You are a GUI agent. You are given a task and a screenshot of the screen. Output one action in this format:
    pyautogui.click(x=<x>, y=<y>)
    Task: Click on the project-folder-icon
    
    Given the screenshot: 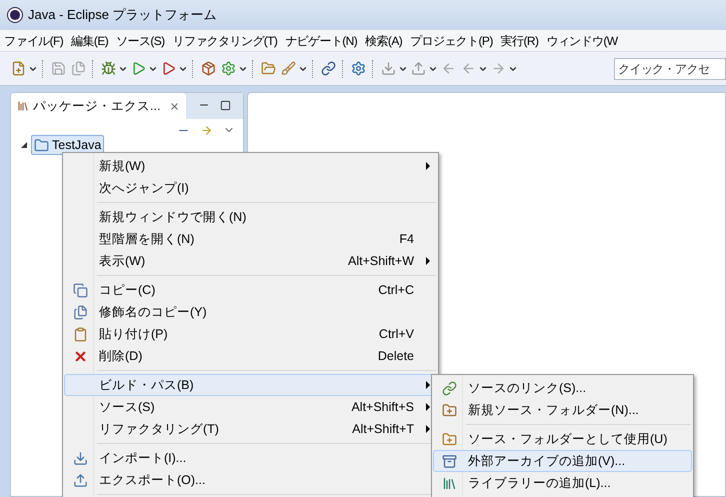 What is the action you would take?
    pyautogui.click(x=41, y=145)
    